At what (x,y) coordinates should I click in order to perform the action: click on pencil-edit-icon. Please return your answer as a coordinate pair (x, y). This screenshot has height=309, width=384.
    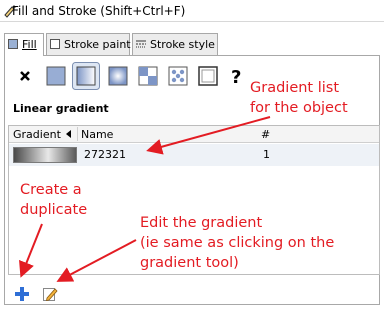
    Looking at the image, I should click on (50, 295).